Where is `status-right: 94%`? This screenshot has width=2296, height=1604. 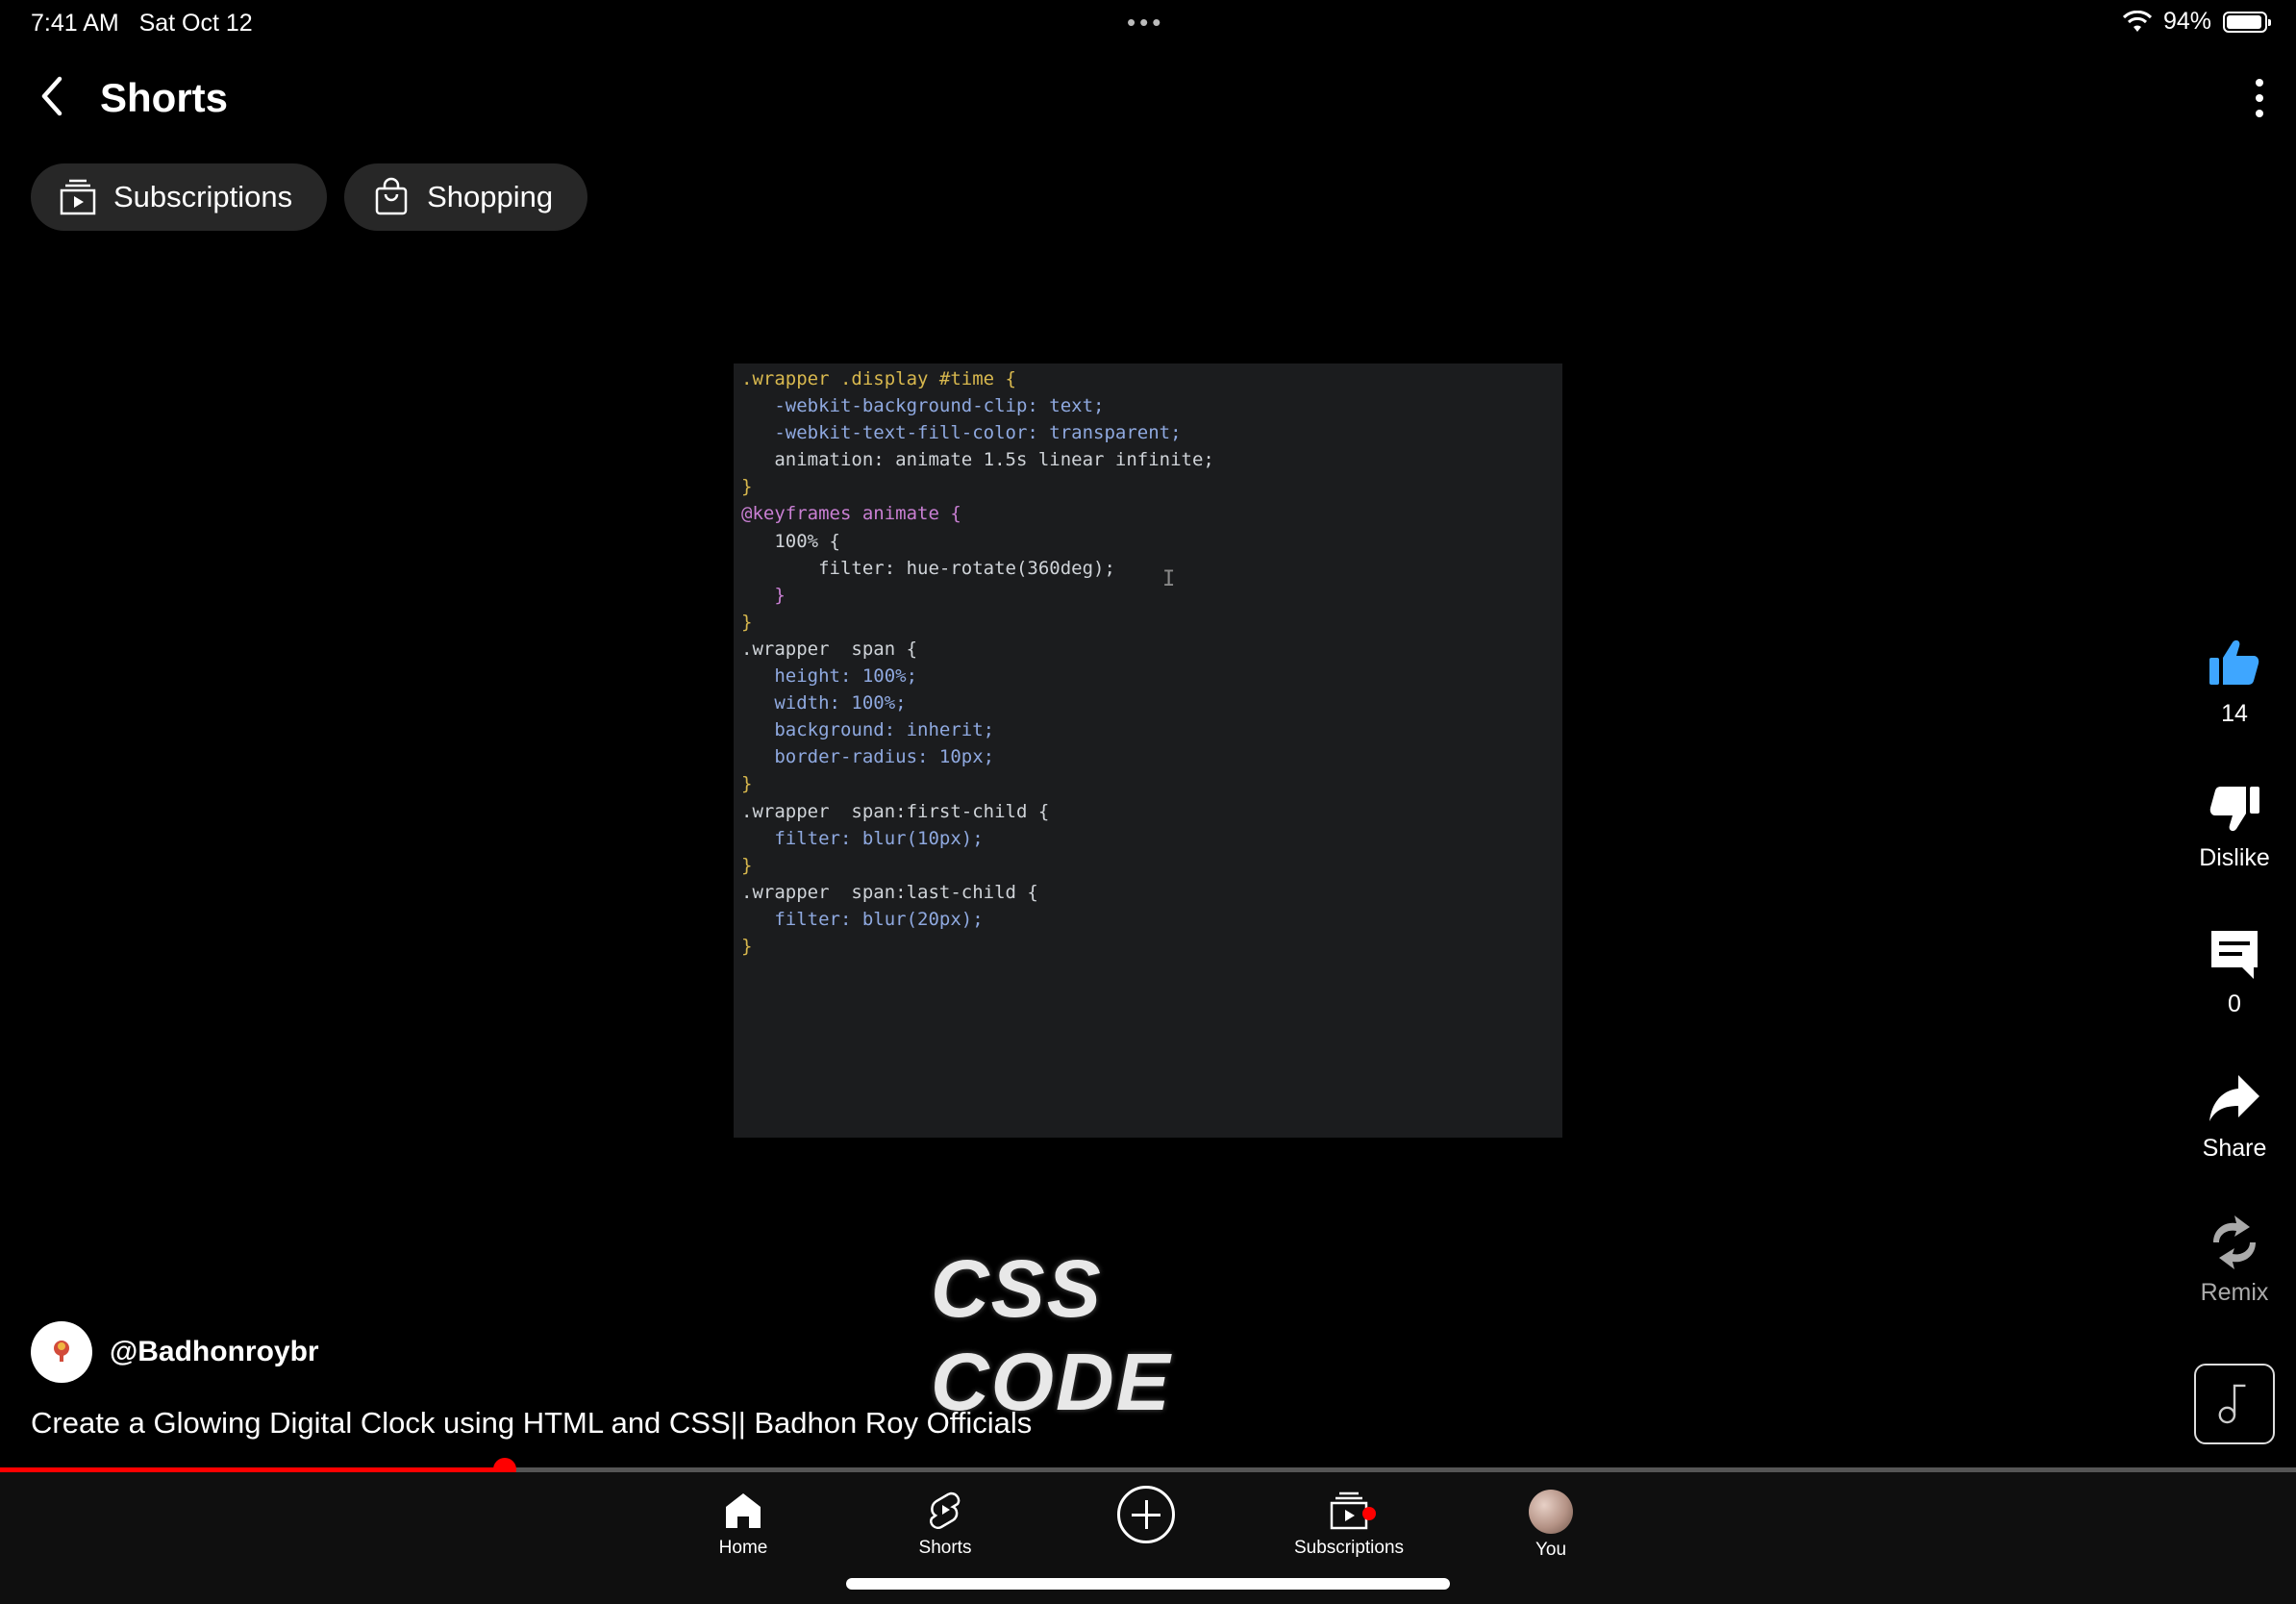 status-right: 94% is located at coordinates (2196, 22).